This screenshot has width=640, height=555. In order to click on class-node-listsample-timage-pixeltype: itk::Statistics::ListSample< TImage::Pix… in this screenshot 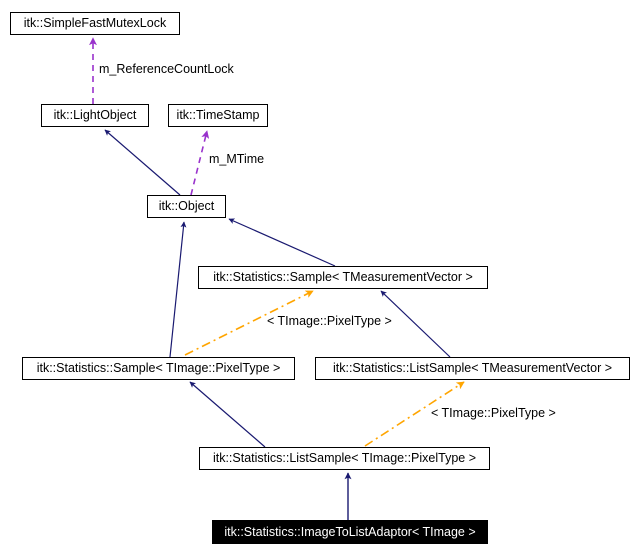, I will do `click(344, 458)`.